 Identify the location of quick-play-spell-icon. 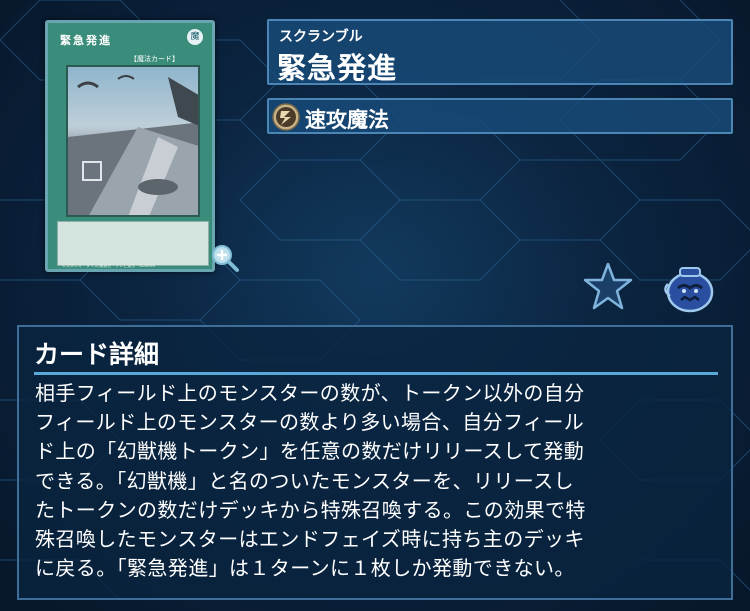
(286, 117).